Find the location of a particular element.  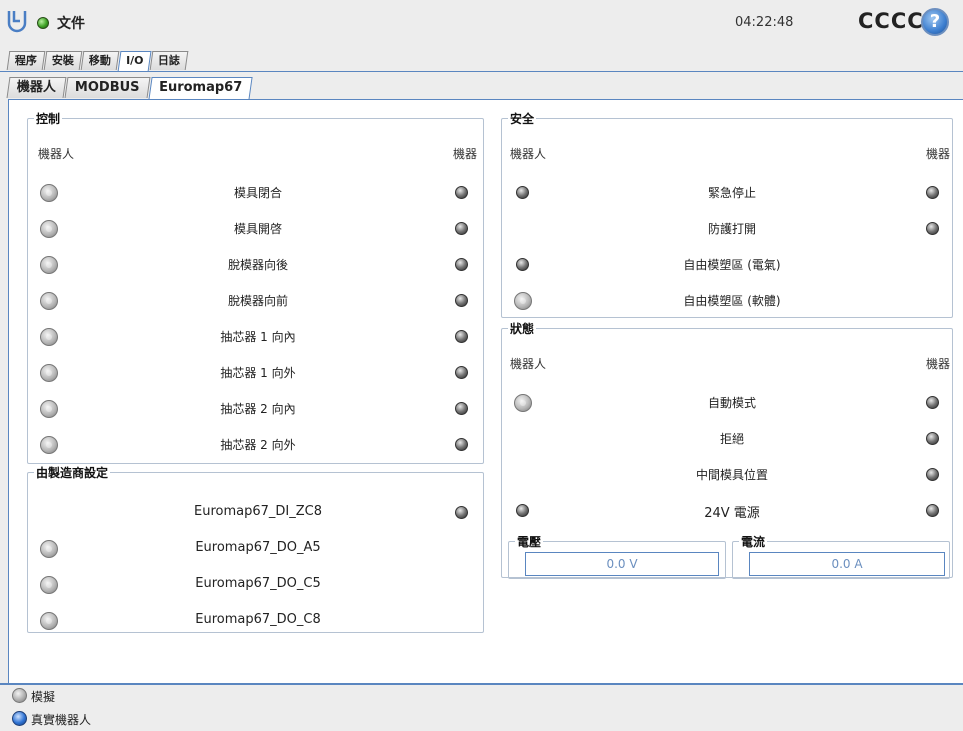

control-row: 抽芯器 2 向內 is located at coordinates (255, 409).